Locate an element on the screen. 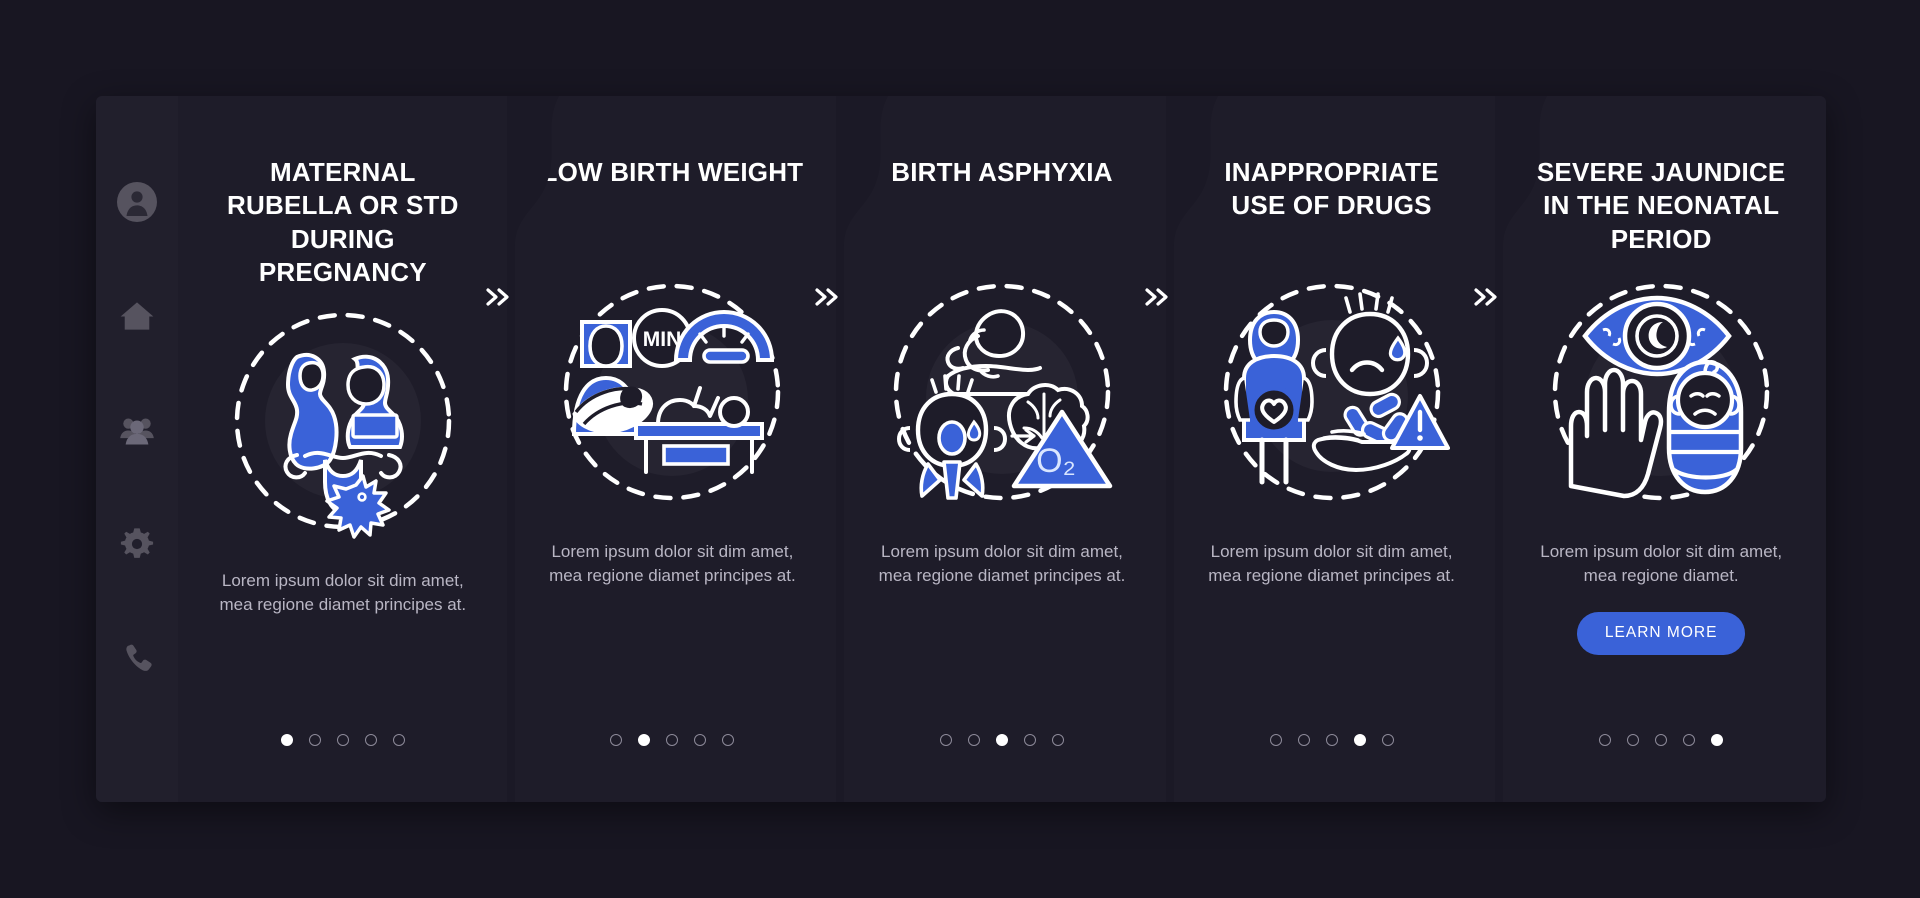 The height and width of the screenshot is (898, 1920). user-avatar-icon is located at coordinates (137, 202).